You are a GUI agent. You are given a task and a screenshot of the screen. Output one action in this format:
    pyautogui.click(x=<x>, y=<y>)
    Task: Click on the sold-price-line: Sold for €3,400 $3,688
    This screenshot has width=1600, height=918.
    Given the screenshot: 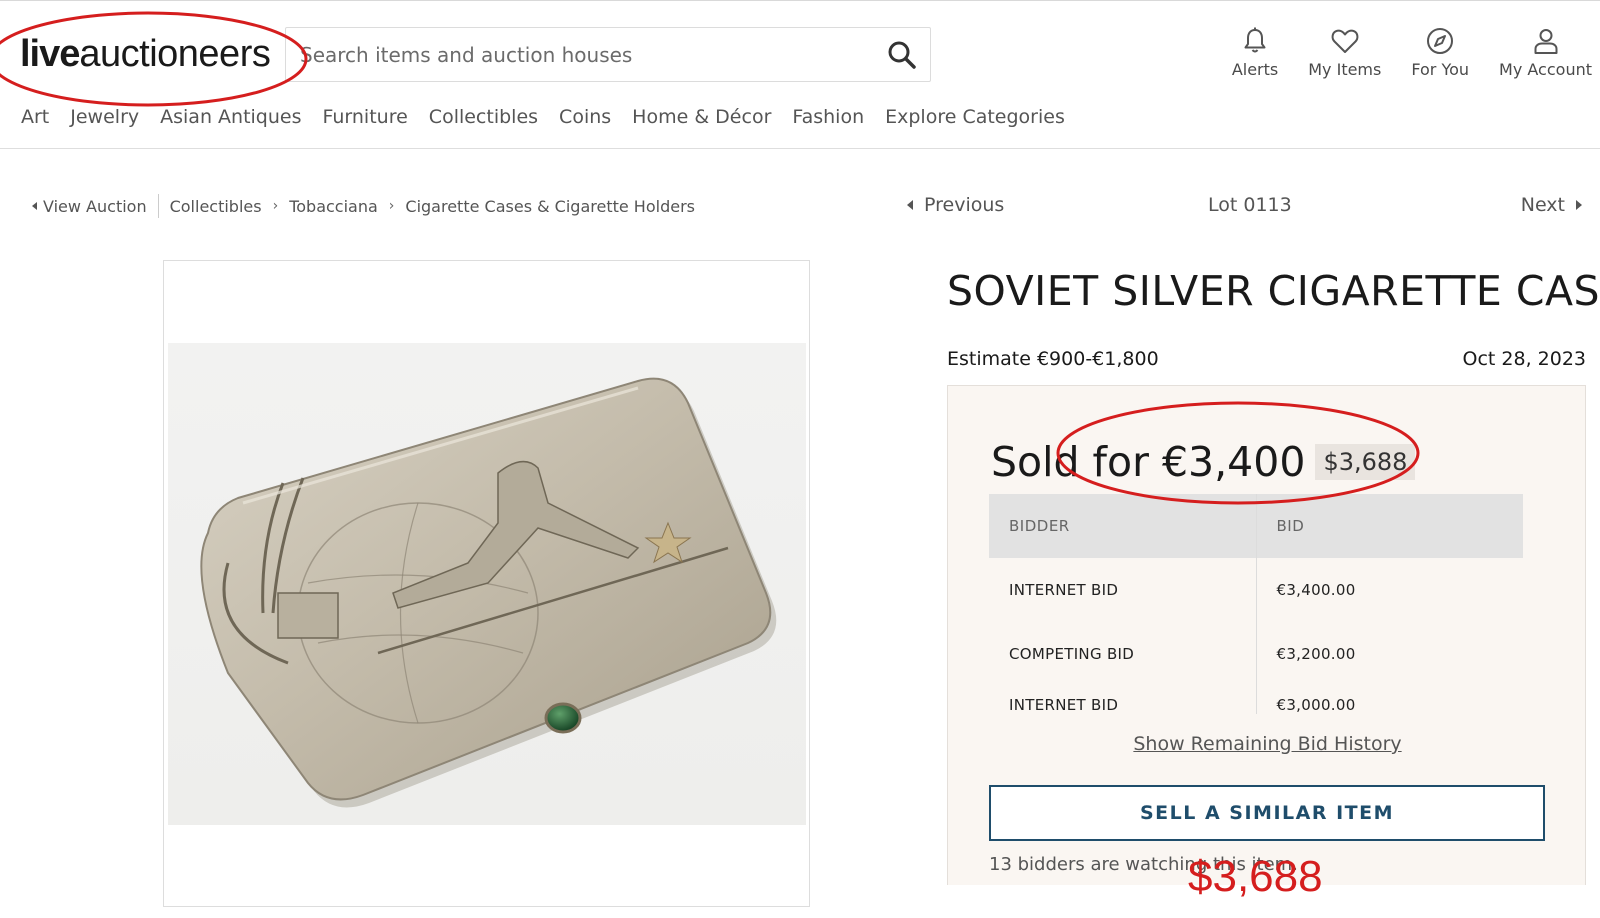 What is the action you would take?
    pyautogui.click(x=1203, y=462)
    